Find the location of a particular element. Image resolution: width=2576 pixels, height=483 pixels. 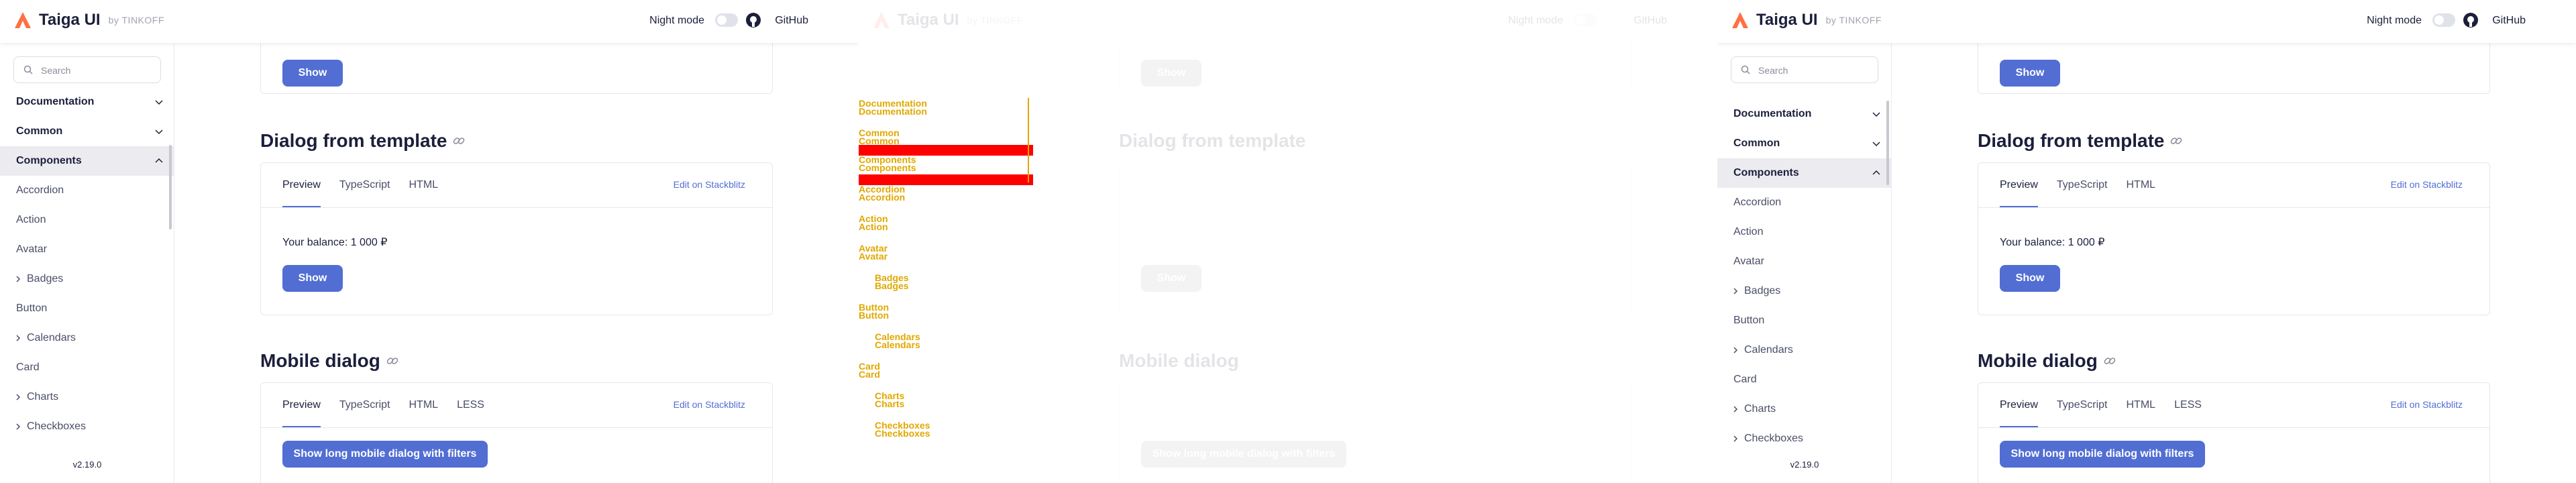

overlay-label-duplicate: Documentation is located at coordinates (893, 111).